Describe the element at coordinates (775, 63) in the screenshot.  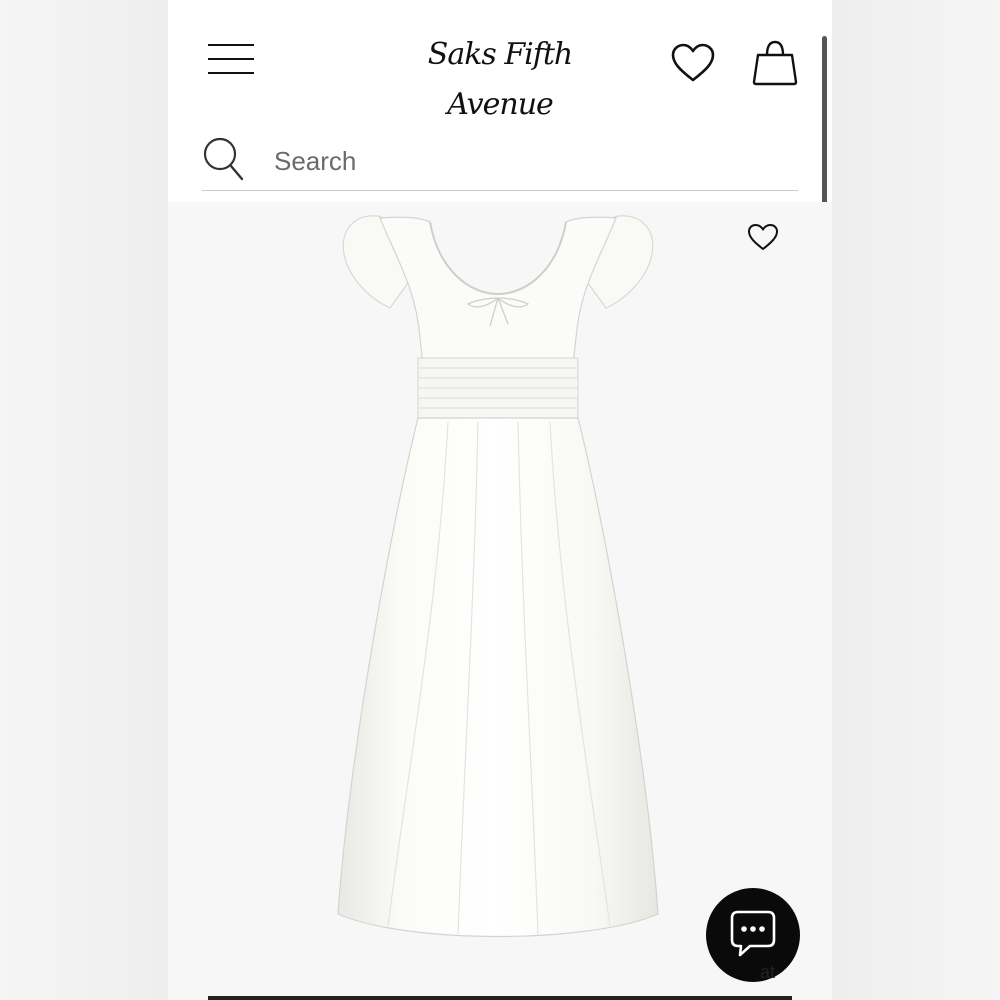
I see `shopping-bag-icon` at that location.